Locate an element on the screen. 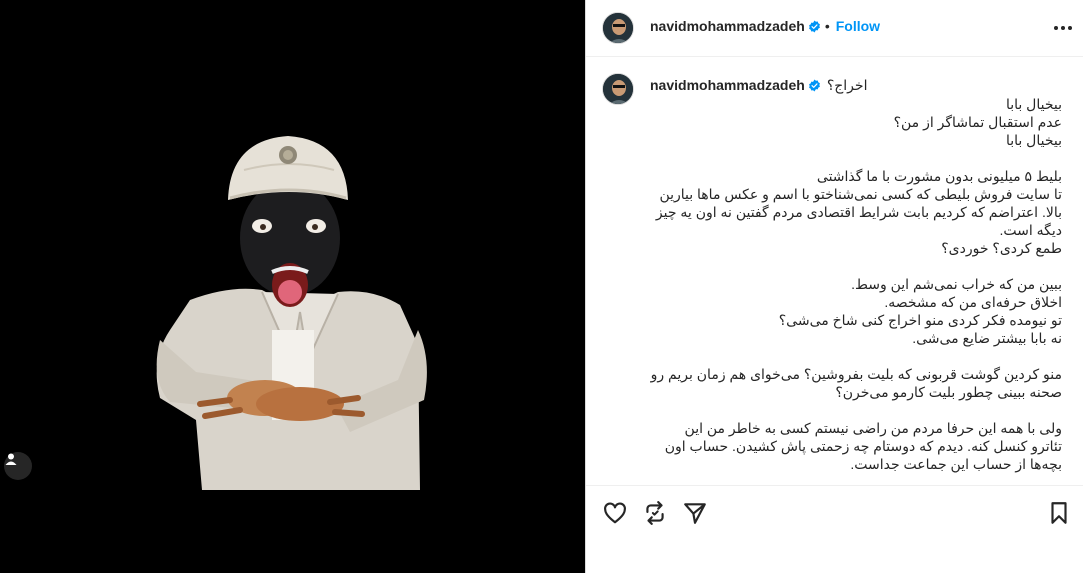 This screenshot has width=1083, height=573. header-user-line: navidmohammadzadeh • Follow is located at coordinates (765, 27).